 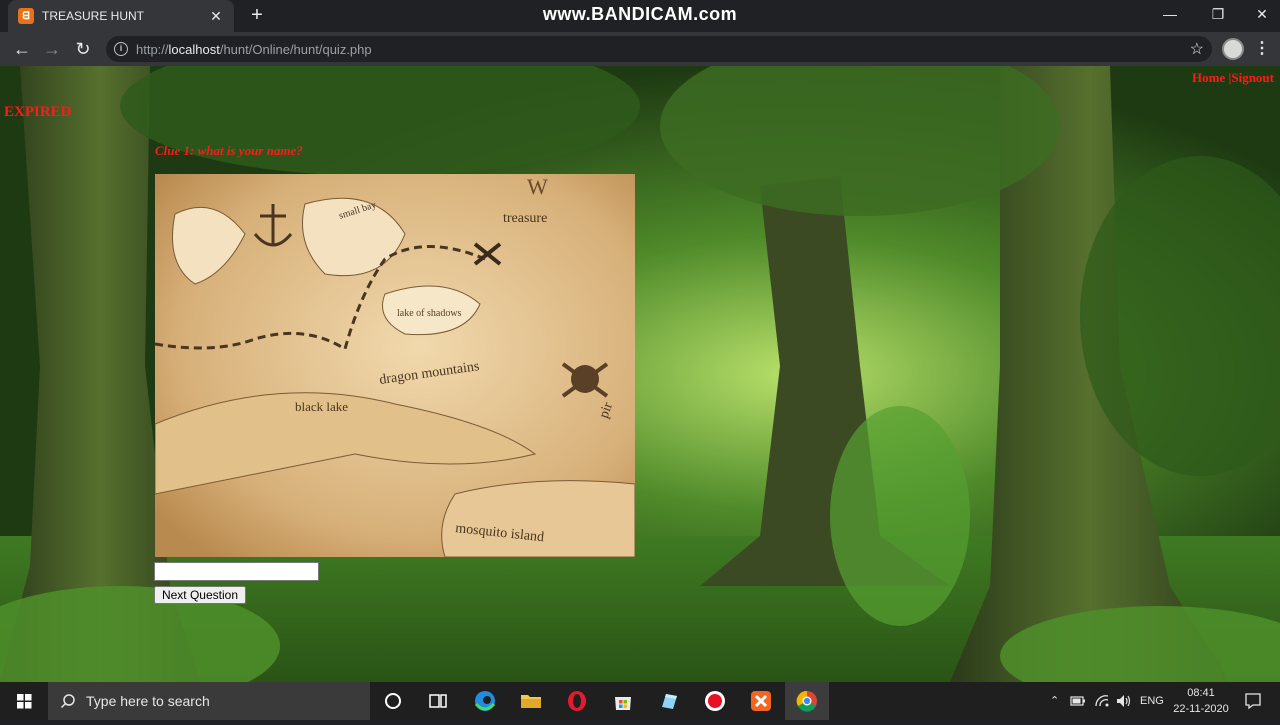 What do you see at coordinates (1252, 77) in the screenshot?
I see `signout-link: Signout` at bounding box center [1252, 77].